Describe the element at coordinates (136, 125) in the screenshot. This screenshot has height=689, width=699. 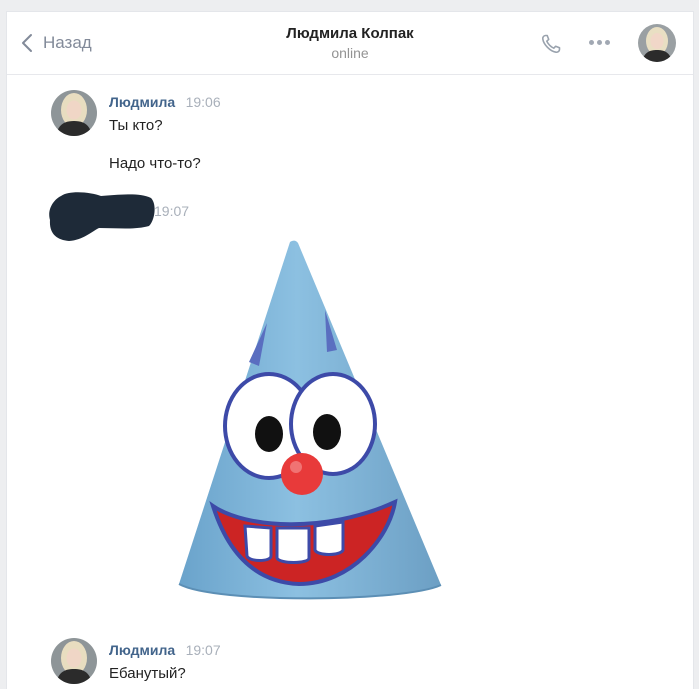
I see `message-text: Ты кто?` at that location.